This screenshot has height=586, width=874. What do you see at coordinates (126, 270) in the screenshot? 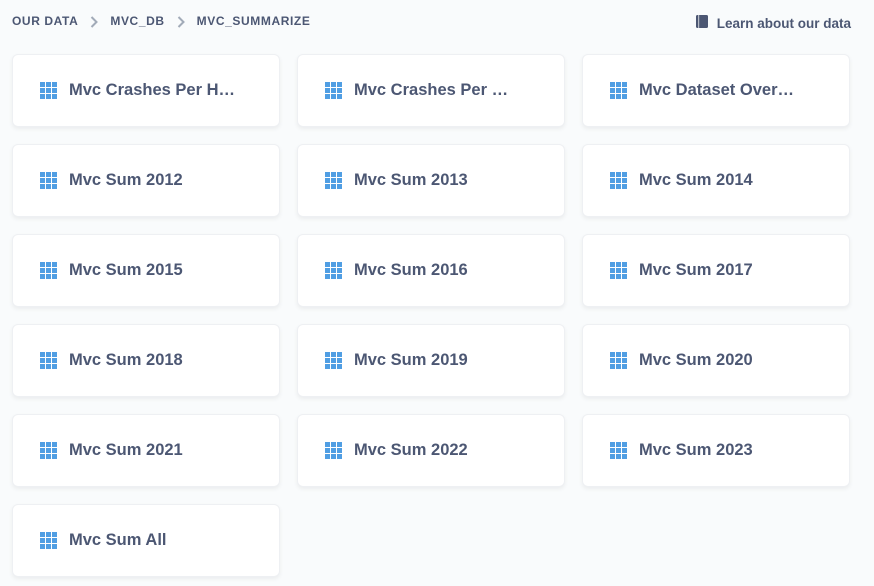
I see `table-card-title: Mvc Sum 2015` at bounding box center [126, 270].